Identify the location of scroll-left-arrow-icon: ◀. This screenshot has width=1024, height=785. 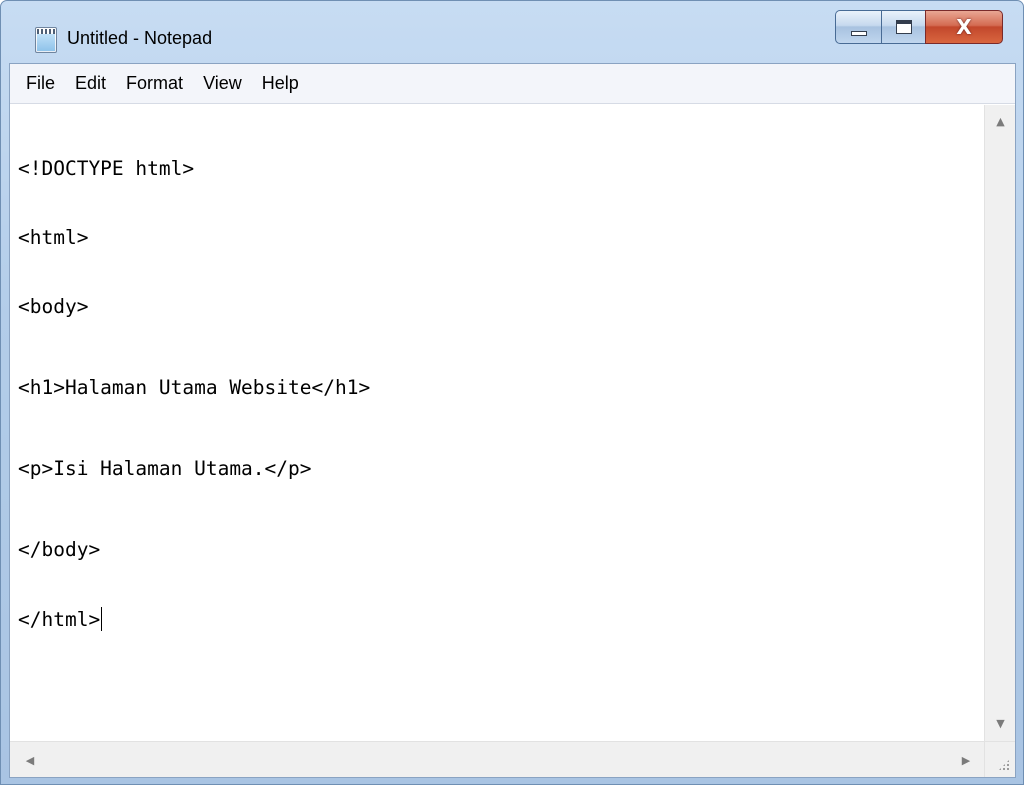
(30, 760).